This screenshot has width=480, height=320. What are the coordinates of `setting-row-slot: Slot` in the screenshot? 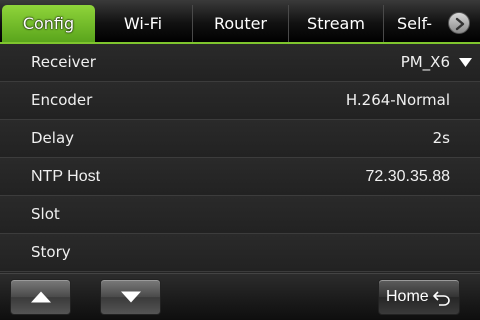 It's located at (240, 215).